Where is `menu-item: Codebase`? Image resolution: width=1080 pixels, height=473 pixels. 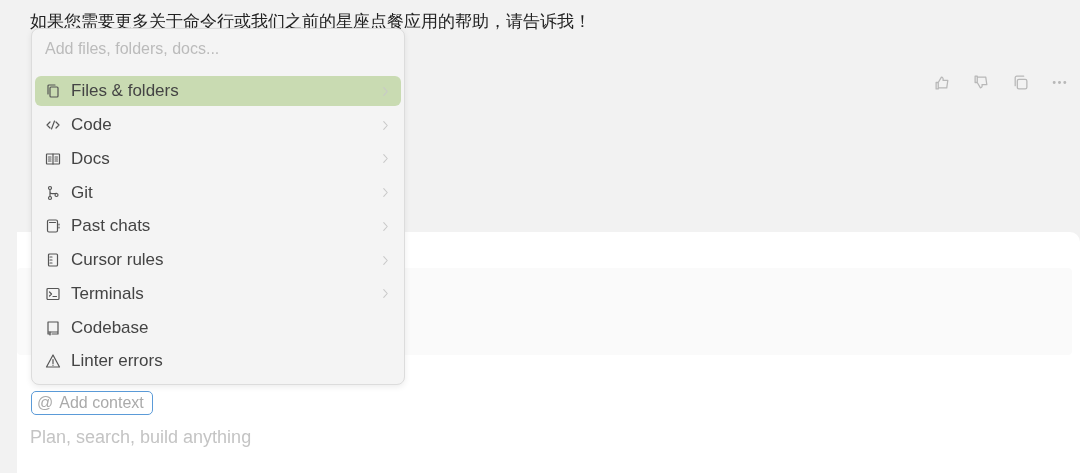 menu-item: Codebase is located at coordinates (218, 327).